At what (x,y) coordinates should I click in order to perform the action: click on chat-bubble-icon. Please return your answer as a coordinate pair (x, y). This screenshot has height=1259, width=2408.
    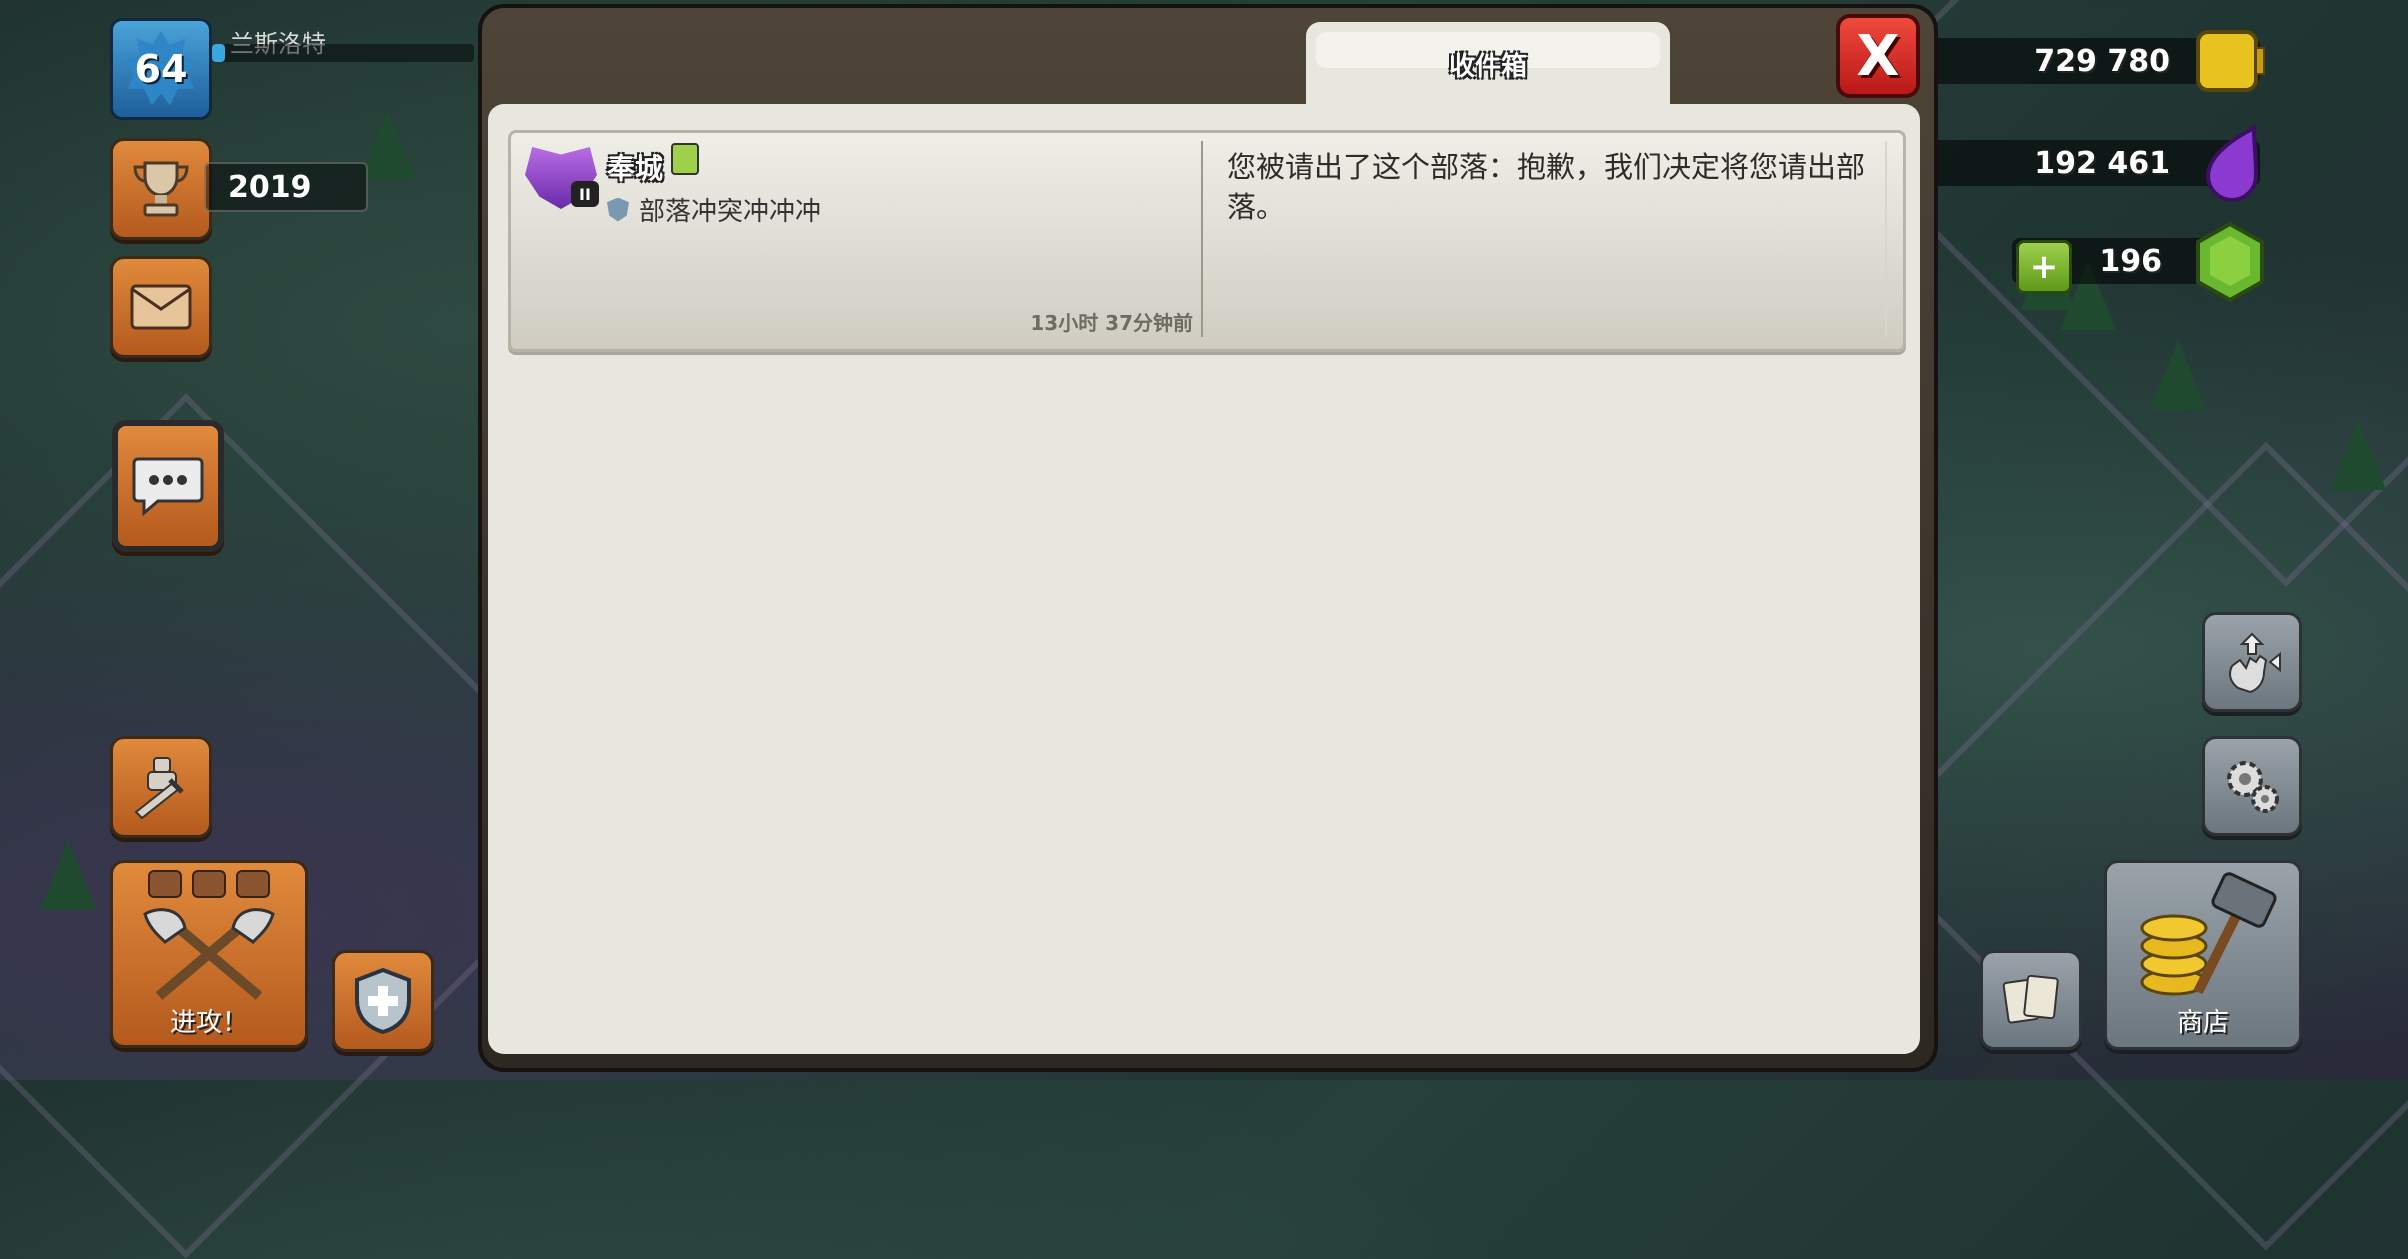
    Looking at the image, I should click on (168, 487).